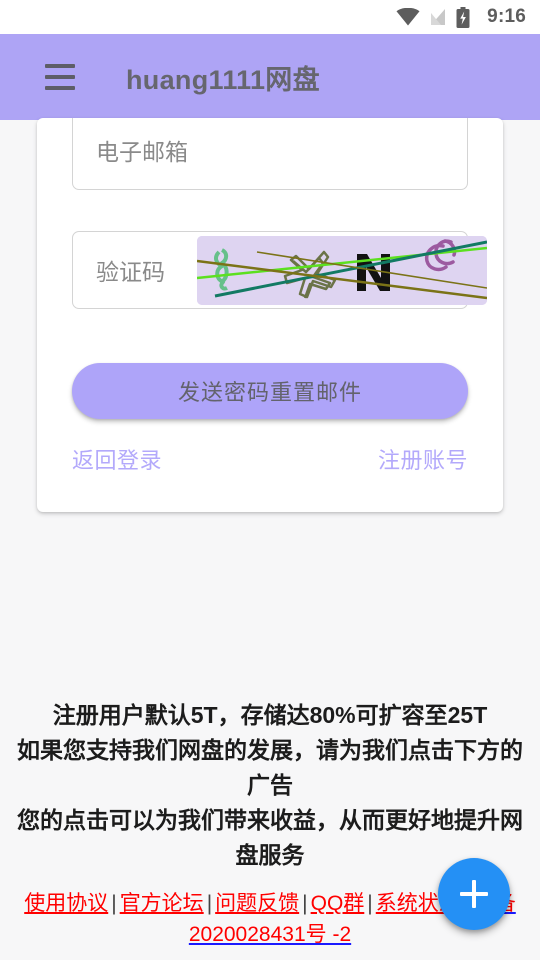  What do you see at coordinates (130, 272) in the screenshot?
I see `captcha-field-placeholder: 验证码` at bounding box center [130, 272].